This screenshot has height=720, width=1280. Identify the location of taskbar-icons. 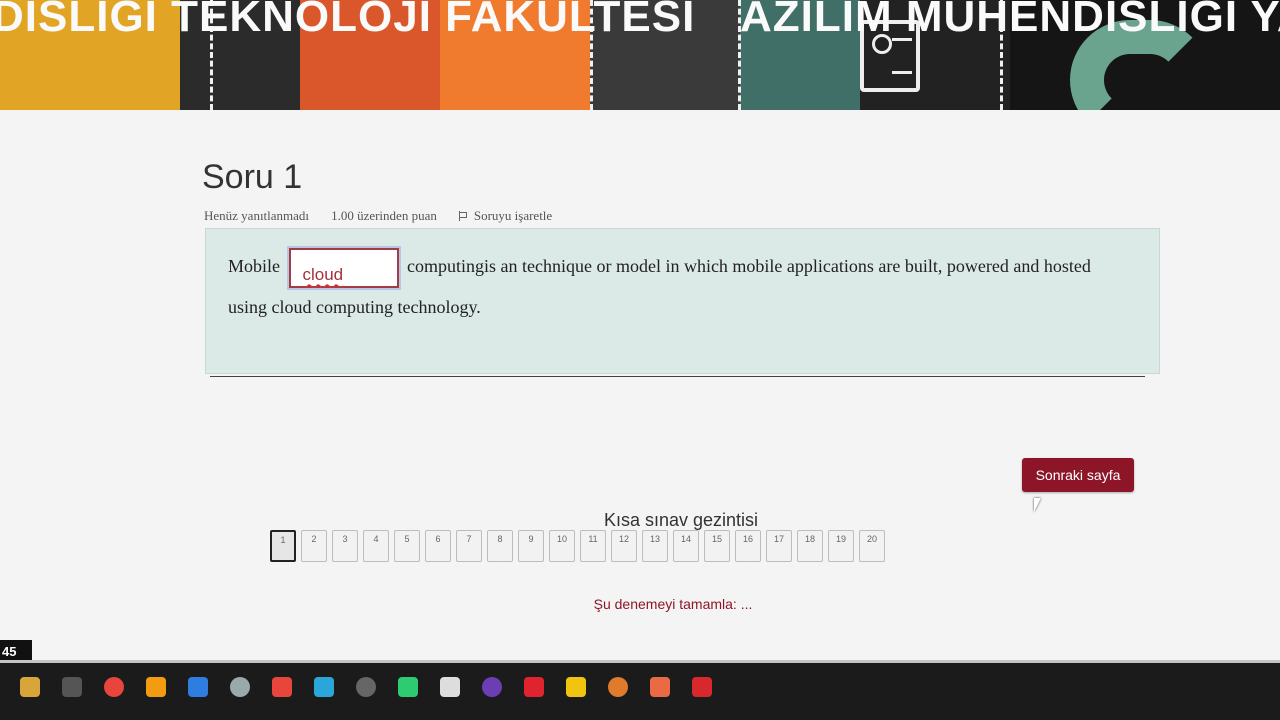
(366, 687).